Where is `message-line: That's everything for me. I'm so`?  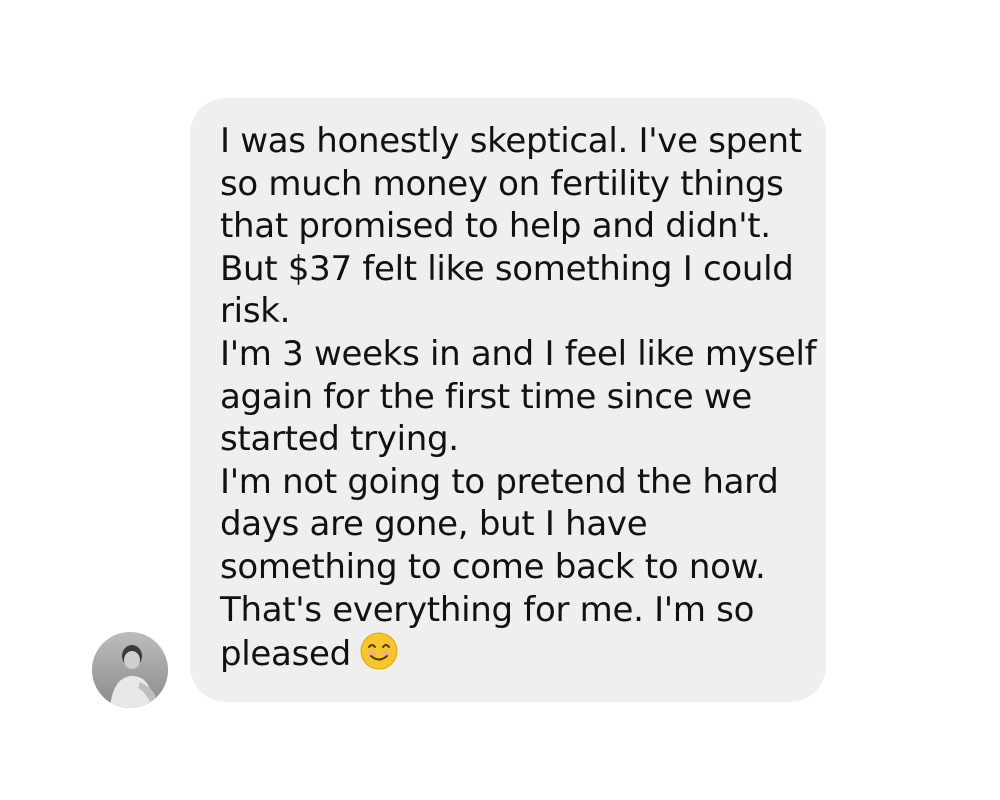 message-line: That's everything for me. I'm so is located at coordinates (487, 609).